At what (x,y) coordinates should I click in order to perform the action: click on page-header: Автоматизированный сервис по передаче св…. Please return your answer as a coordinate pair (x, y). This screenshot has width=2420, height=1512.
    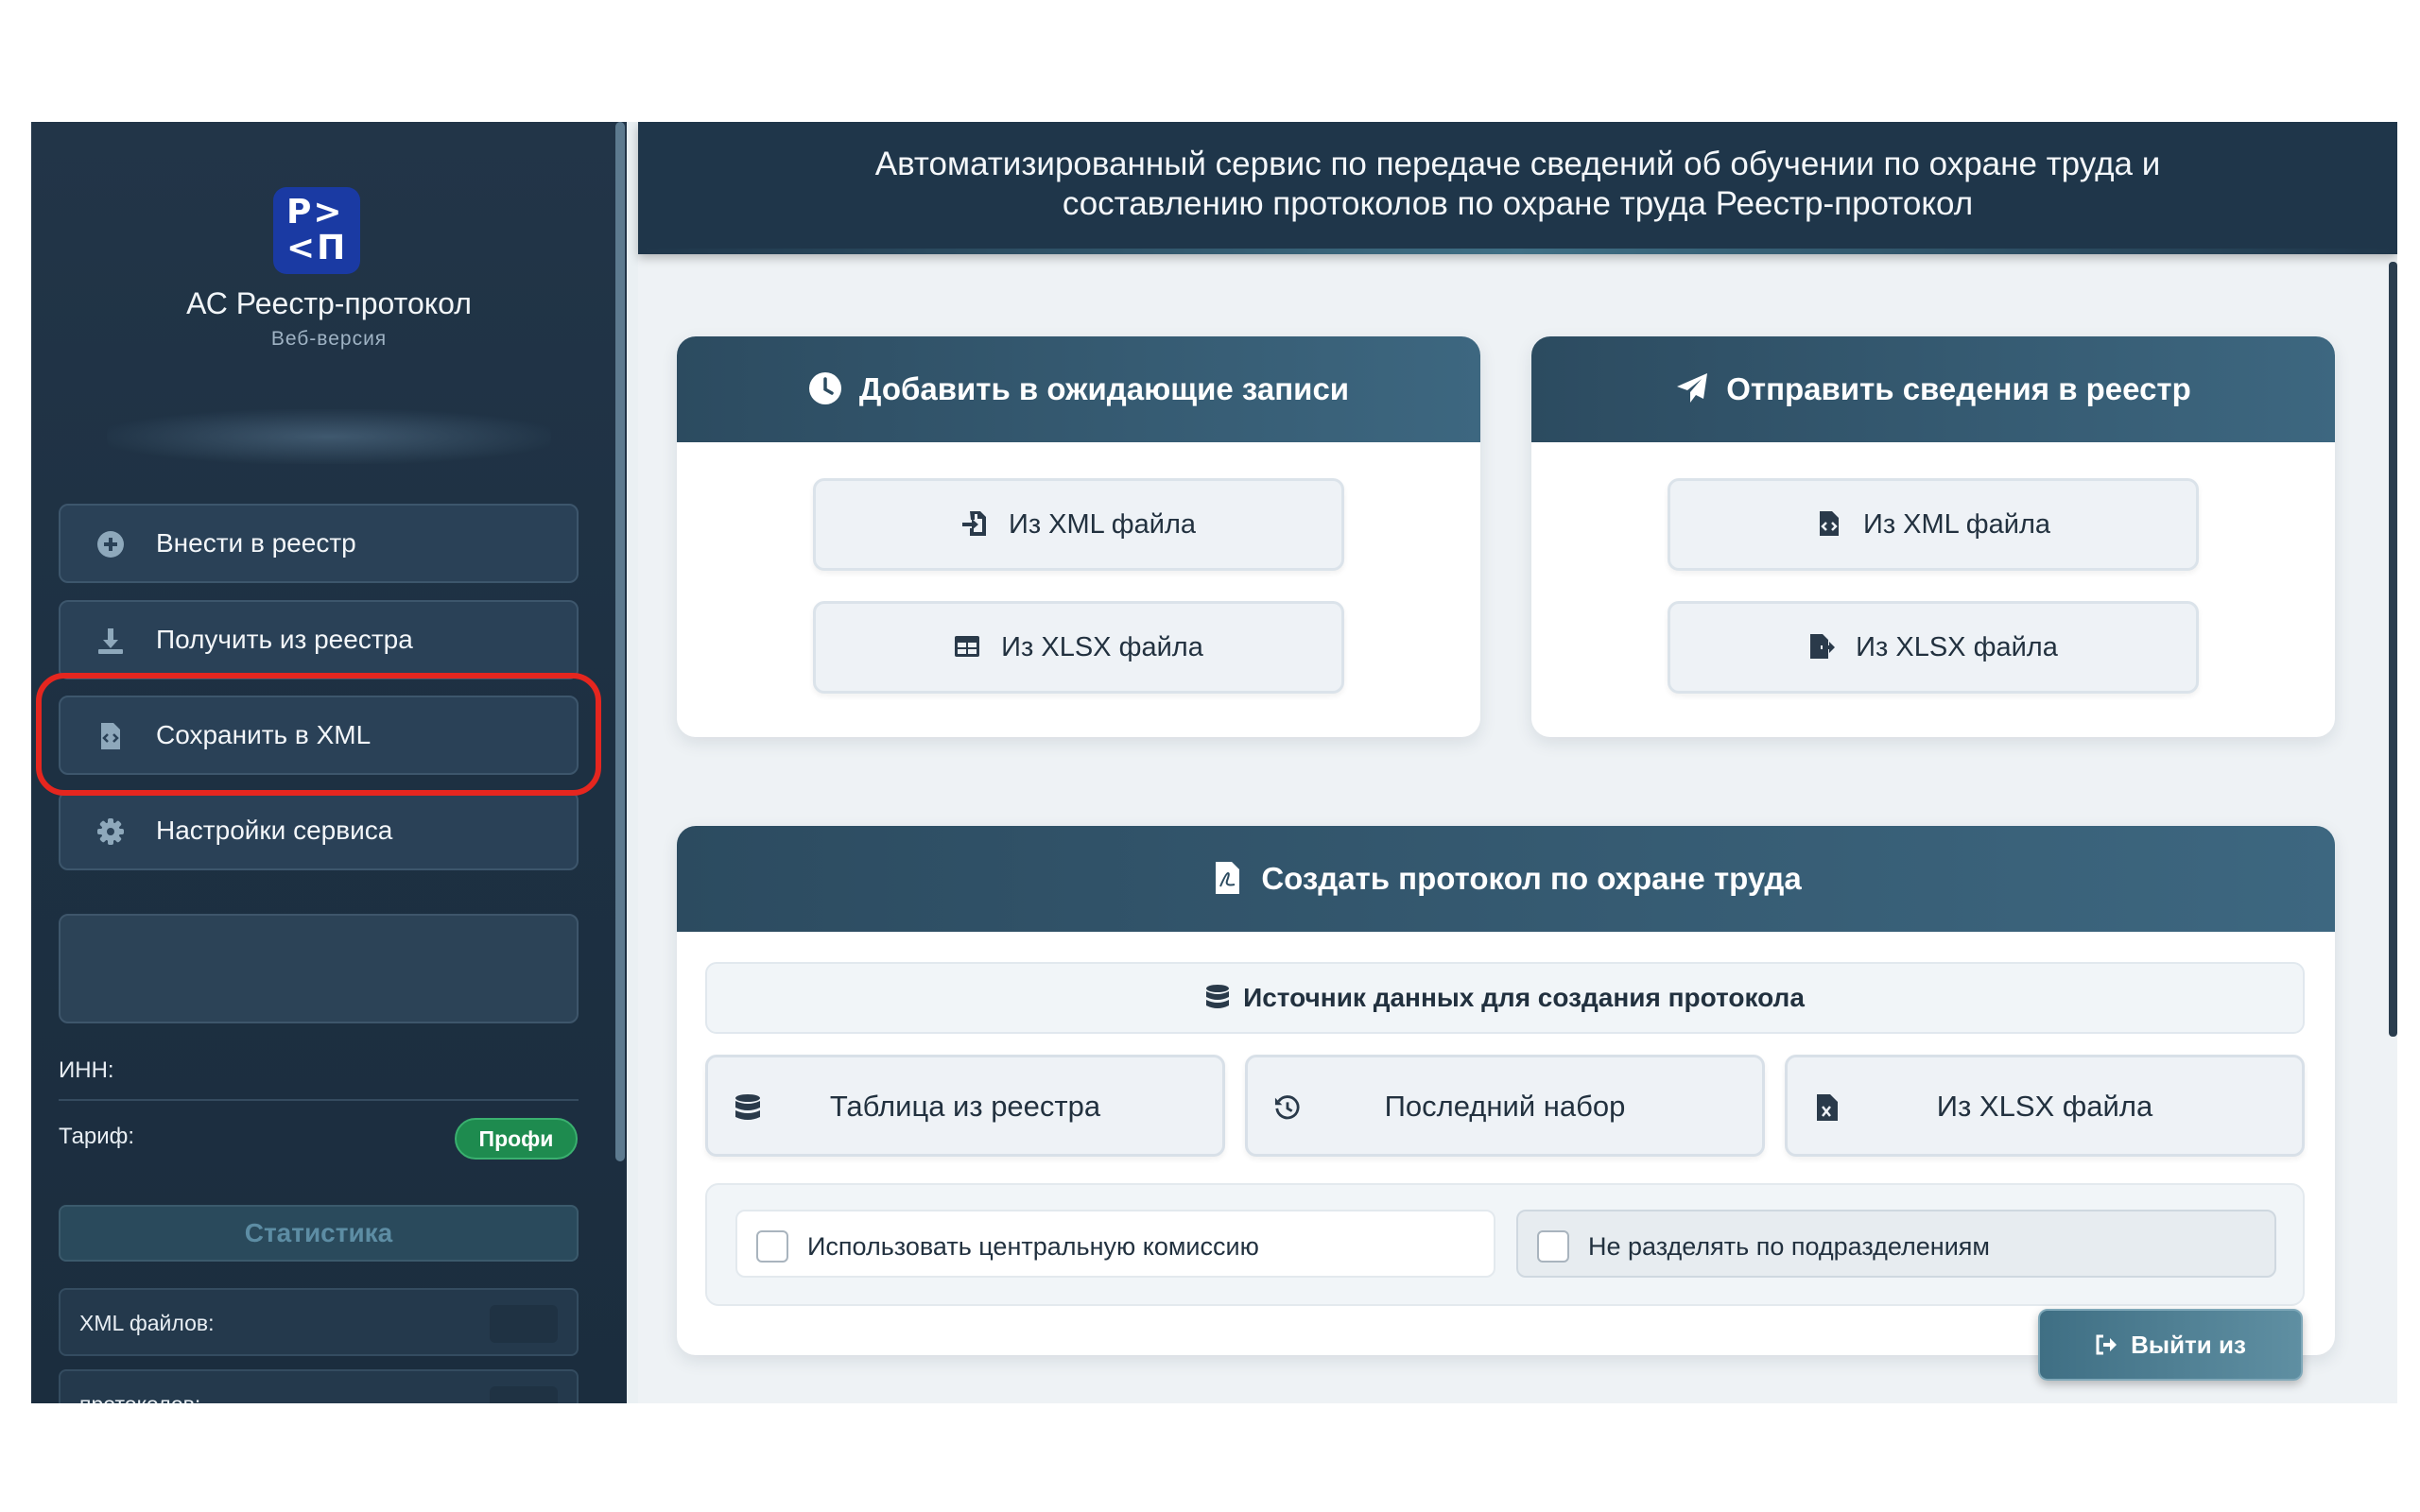
    Looking at the image, I should click on (1517, 188).